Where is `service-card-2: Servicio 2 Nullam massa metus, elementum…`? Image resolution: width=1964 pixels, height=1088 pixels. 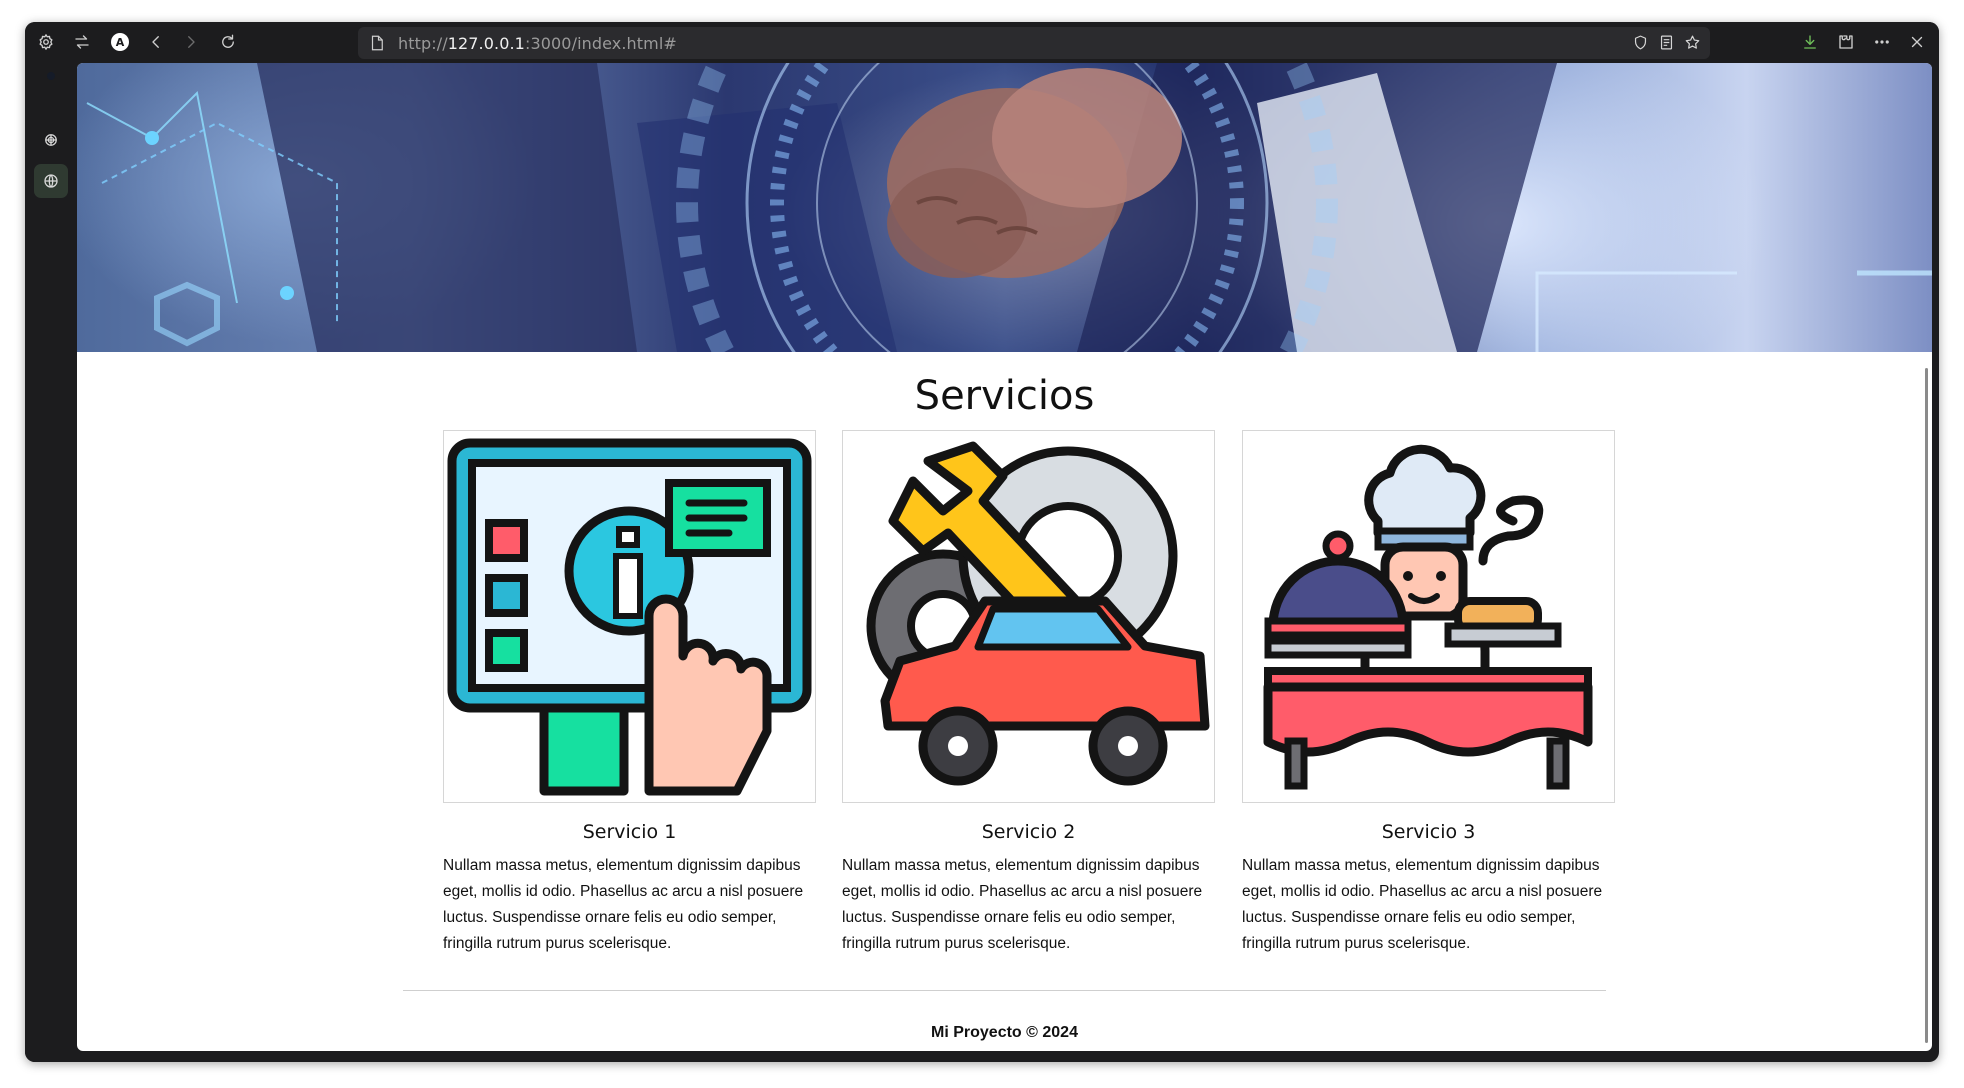 service-card-2: Servicio 2 Nullam massa metus, elementum… is located at coordinates (1028, 693).